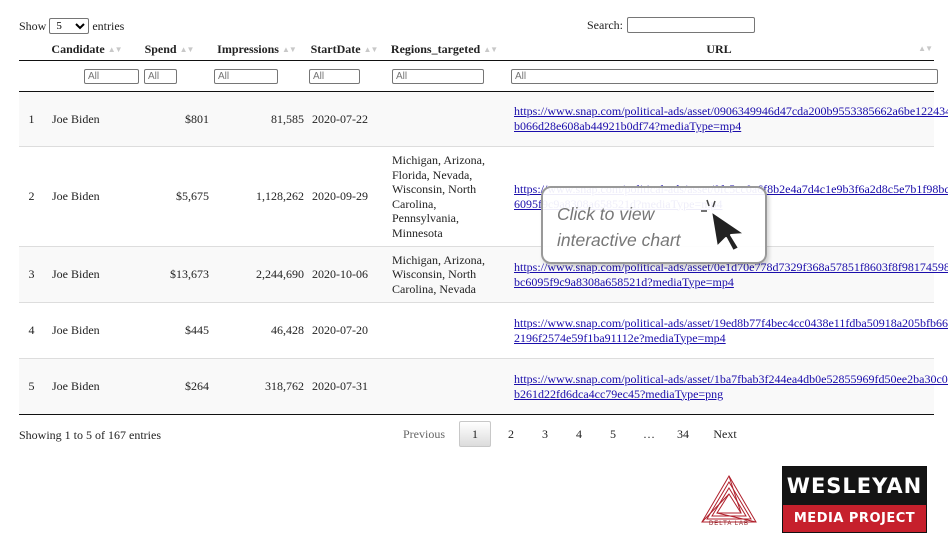  What do you see at coordinates (90, 435) in the screenshot?
I see `table-info: Showing 1 to 5 of 167 entries` at bounding box center [90, 435].